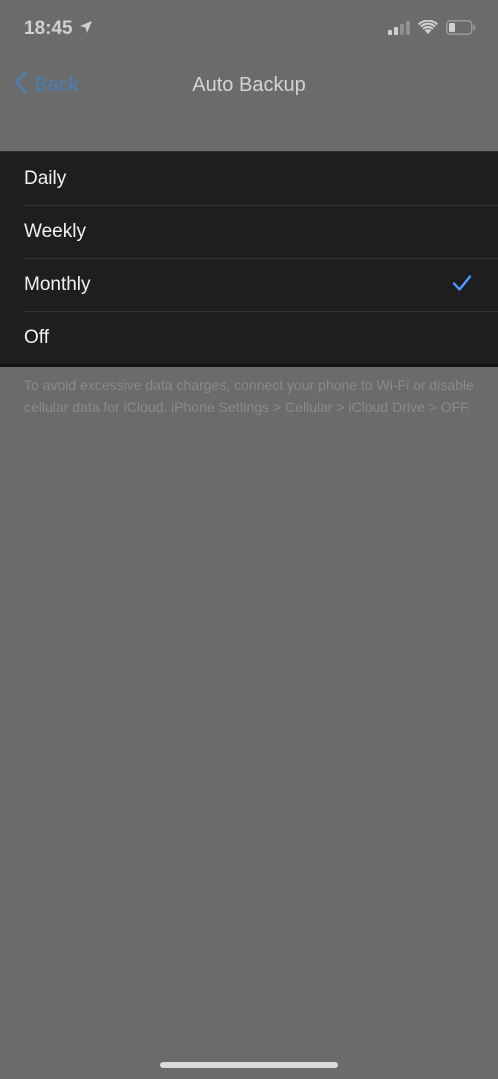 This screenshot has width=498, height=1079. I want to click on status-icons, so click(432, 29).